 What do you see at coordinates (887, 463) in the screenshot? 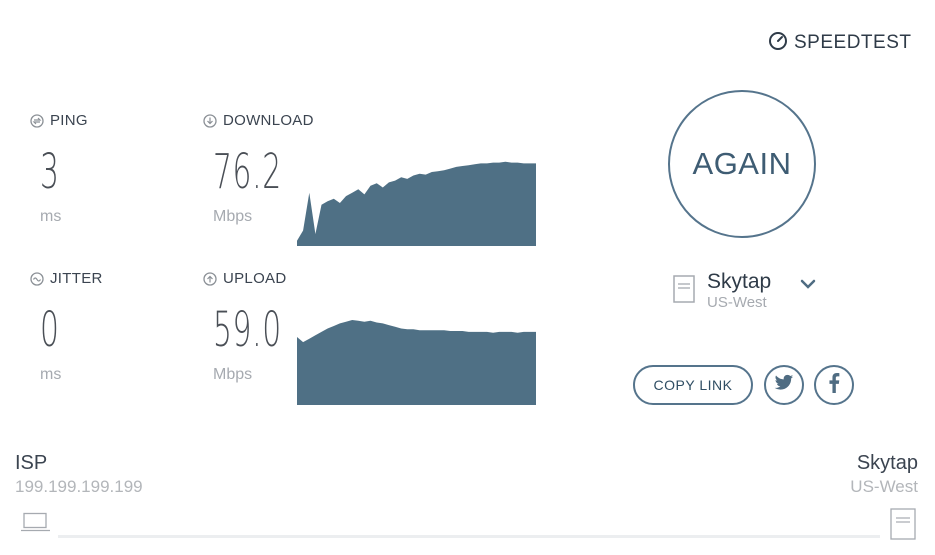
I see `host-name: Skytap` at bounding box center [887, 463].